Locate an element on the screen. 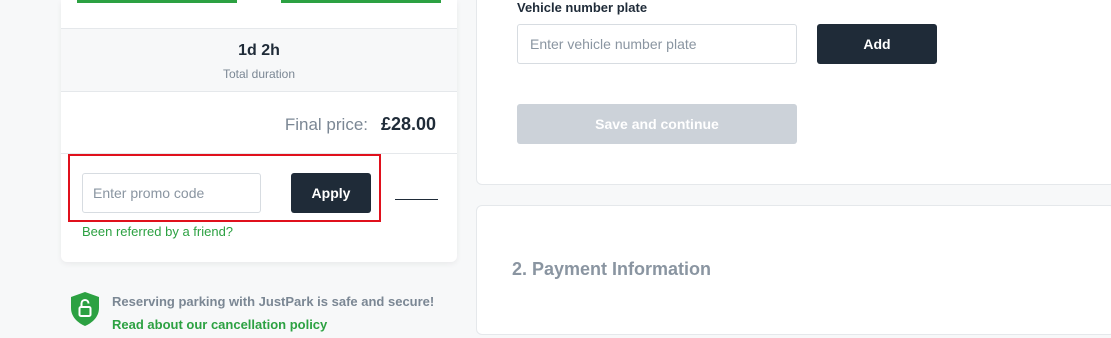 This screenshot has height=338, width=1111. final-price-value: £28.00 is located at coordinates (408, 124).